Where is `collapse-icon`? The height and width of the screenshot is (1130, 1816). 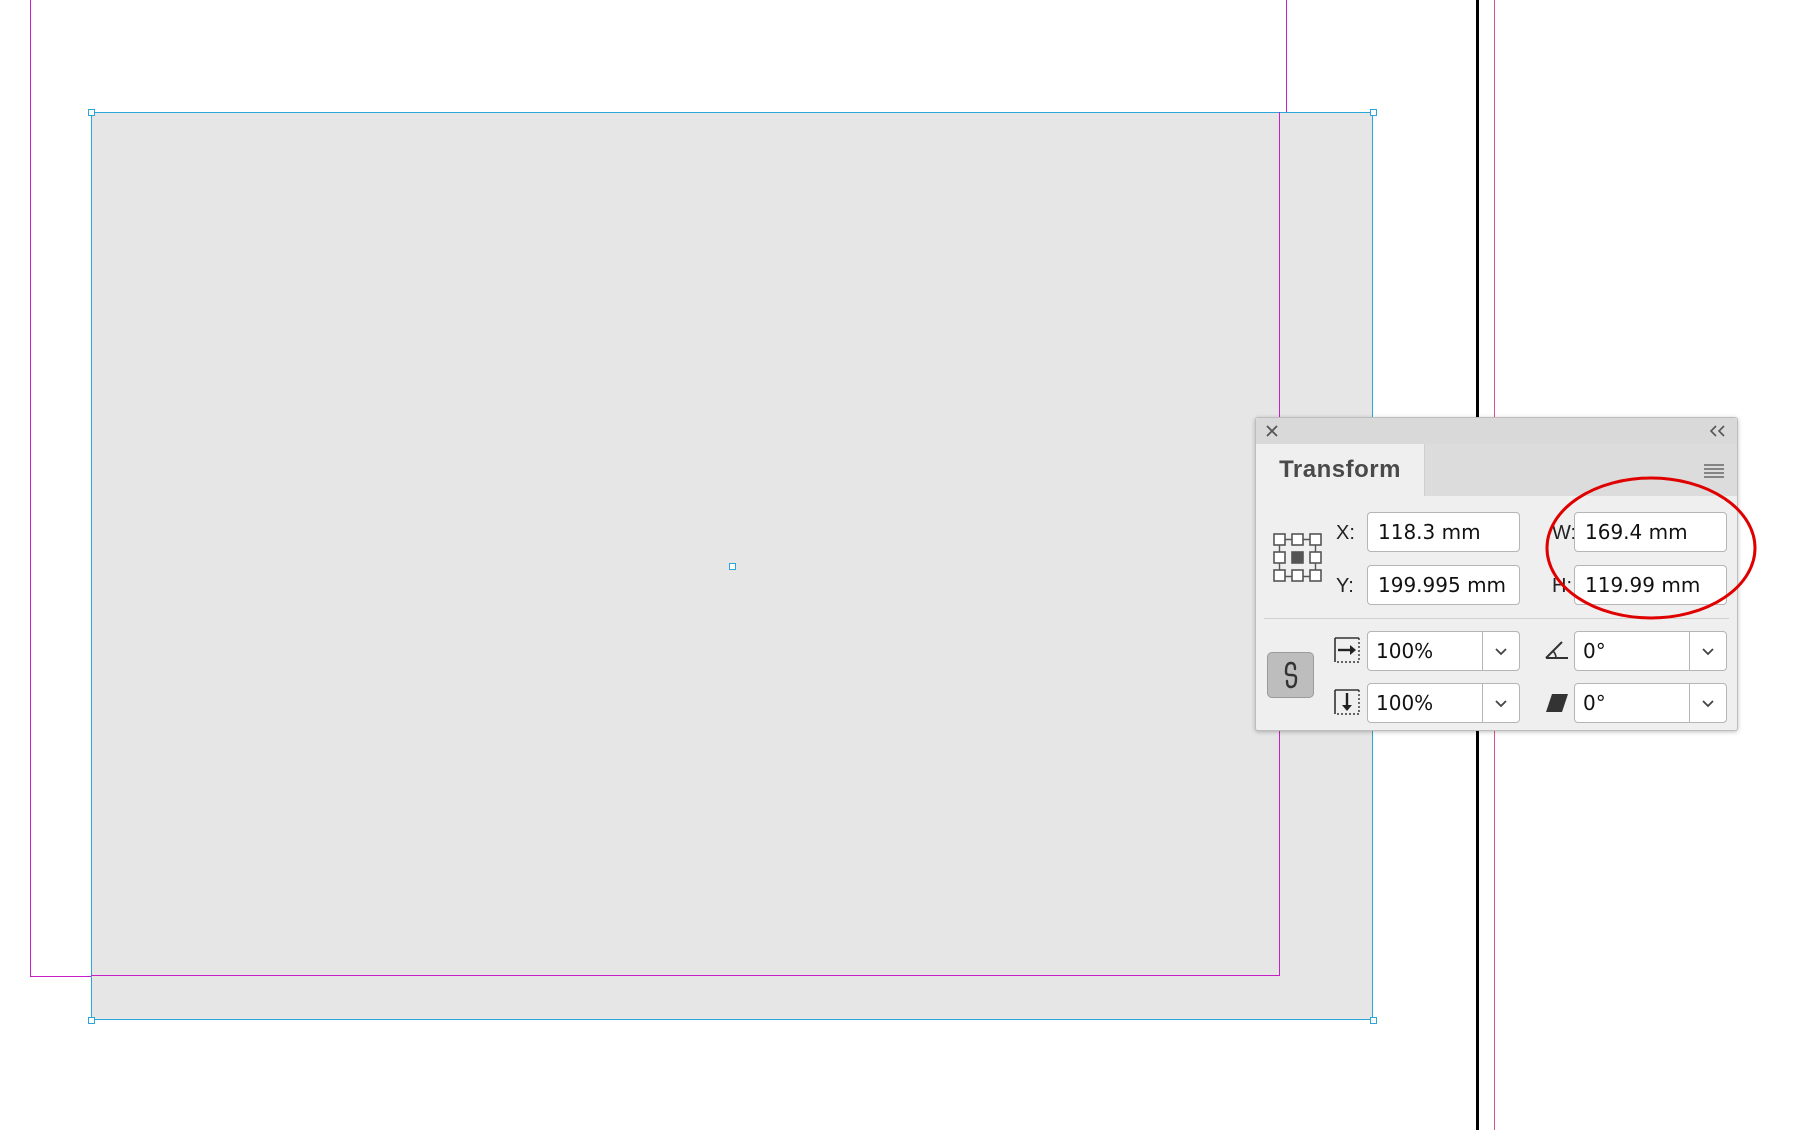
collapse-icon is located at coordinates (1718, 431).